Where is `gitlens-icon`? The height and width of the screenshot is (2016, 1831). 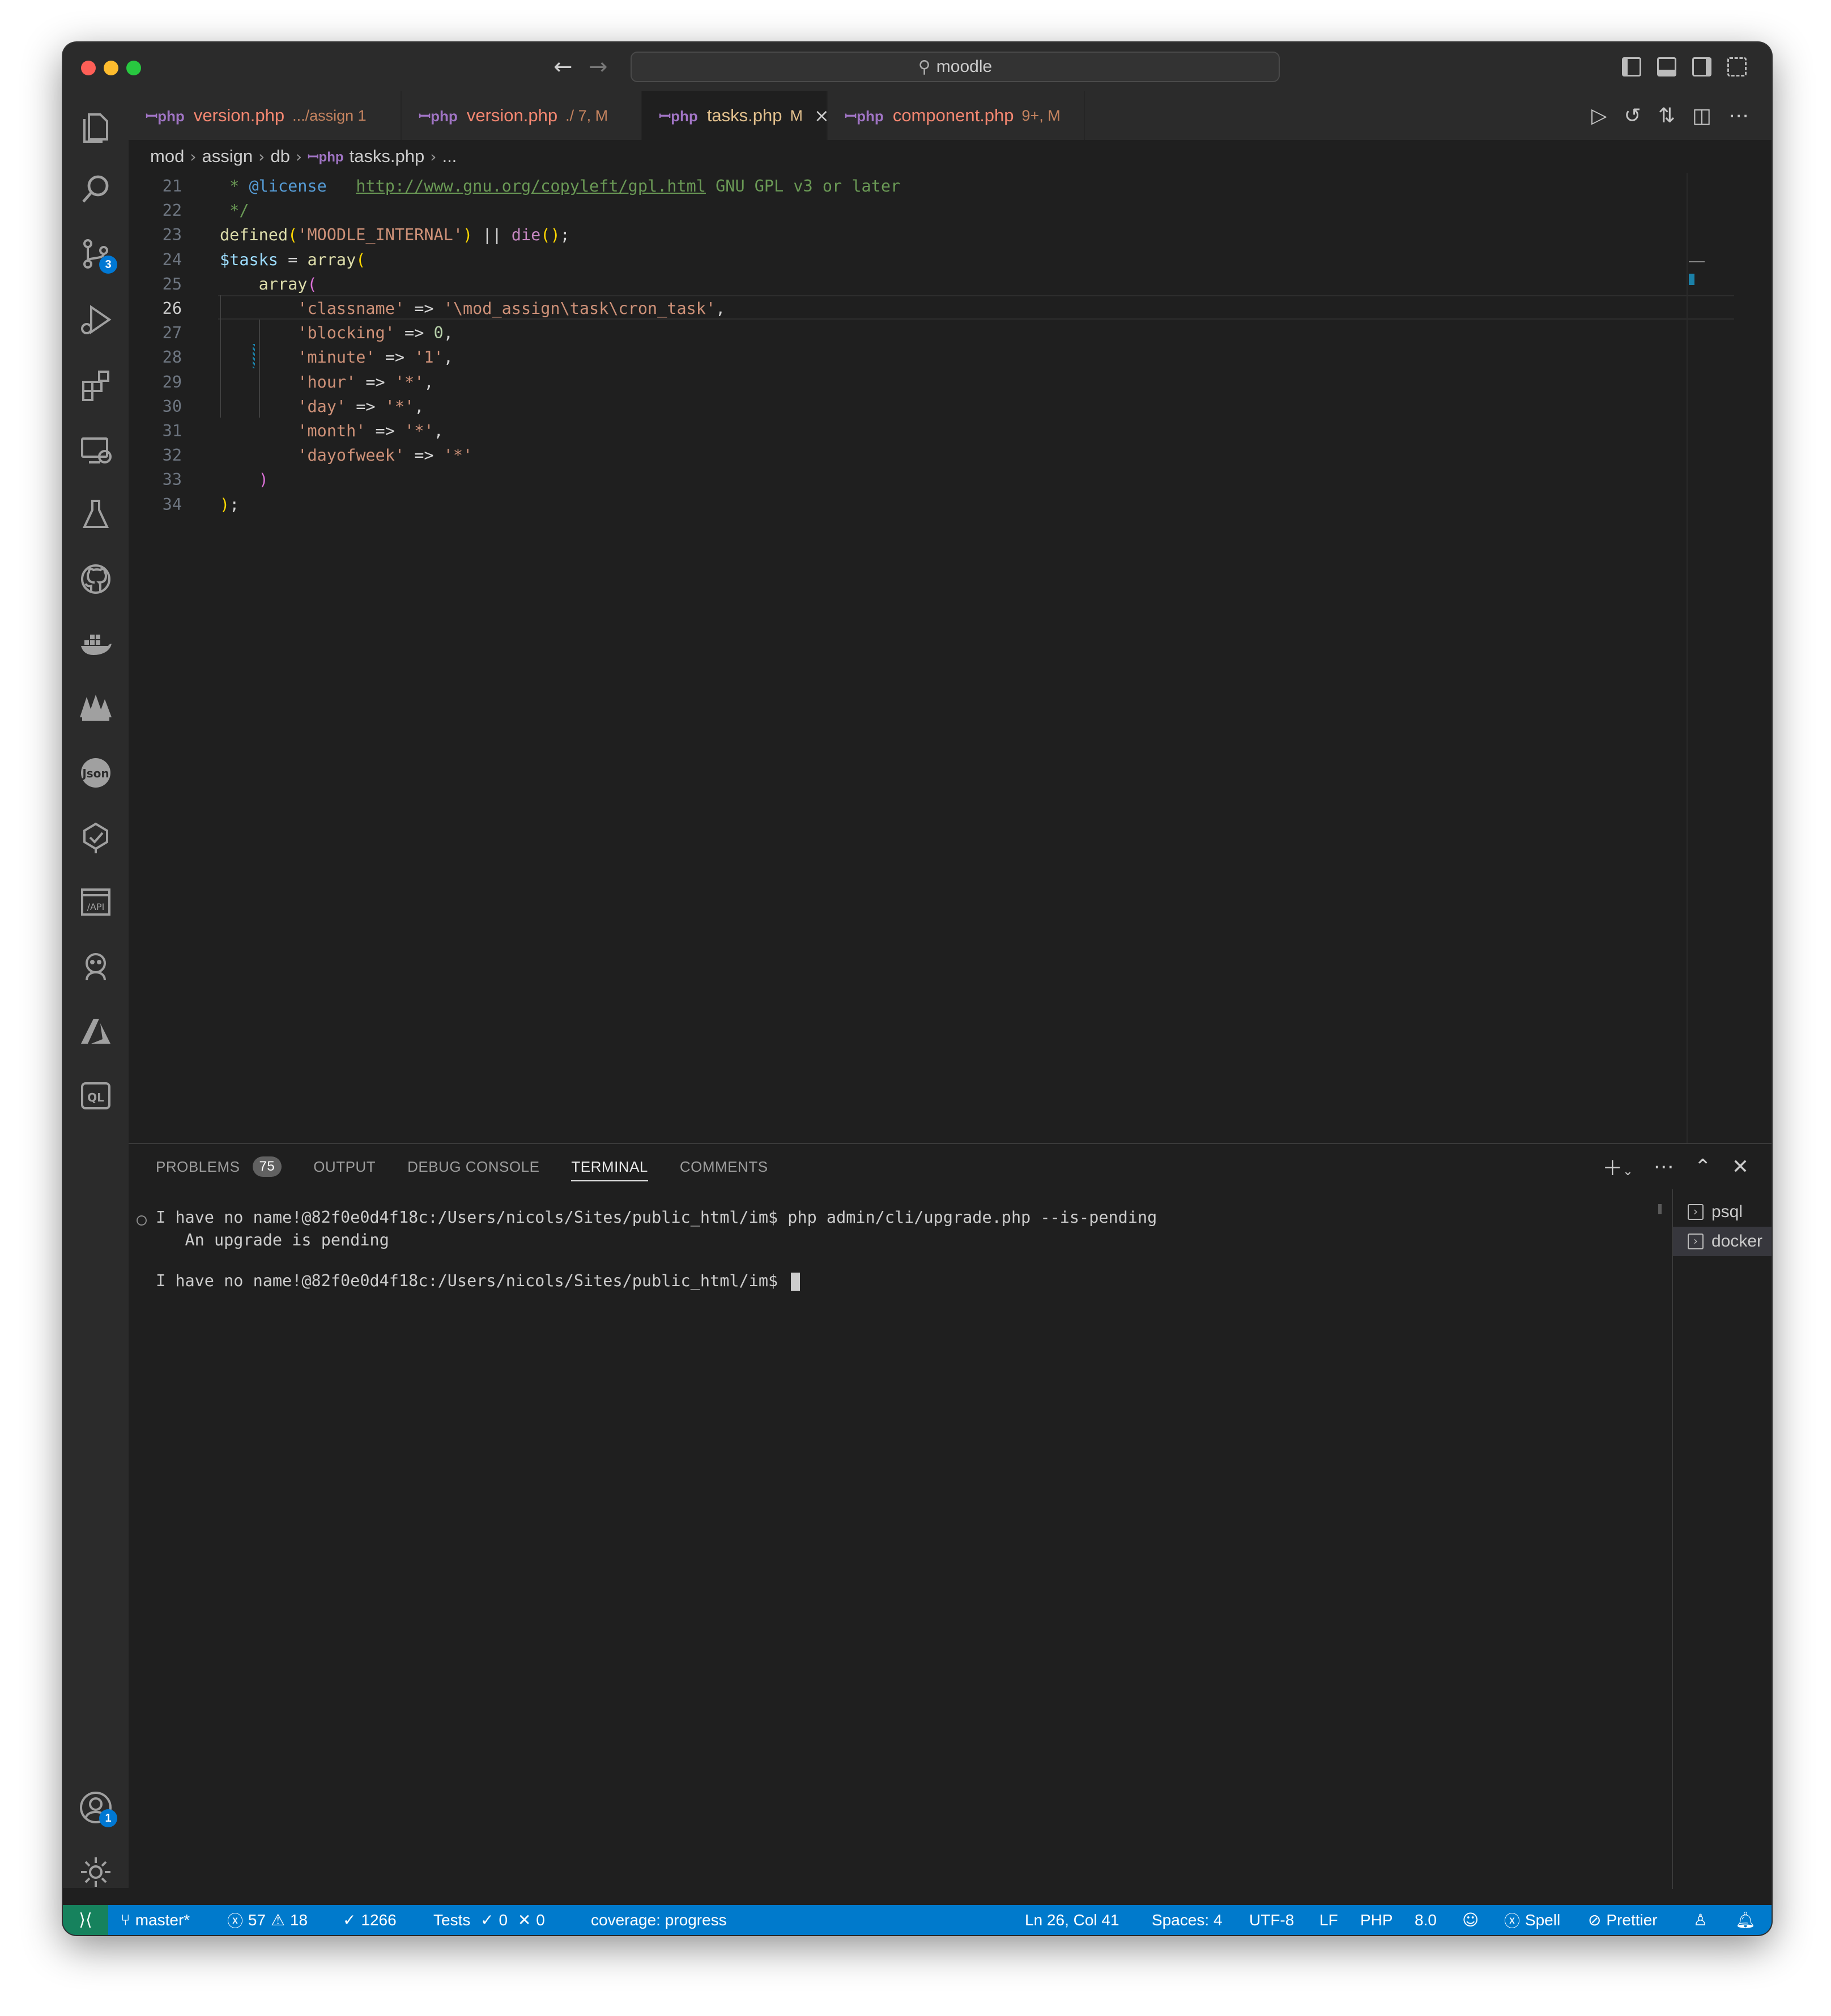
gitlens-icon is located at coordinates (96, 837).